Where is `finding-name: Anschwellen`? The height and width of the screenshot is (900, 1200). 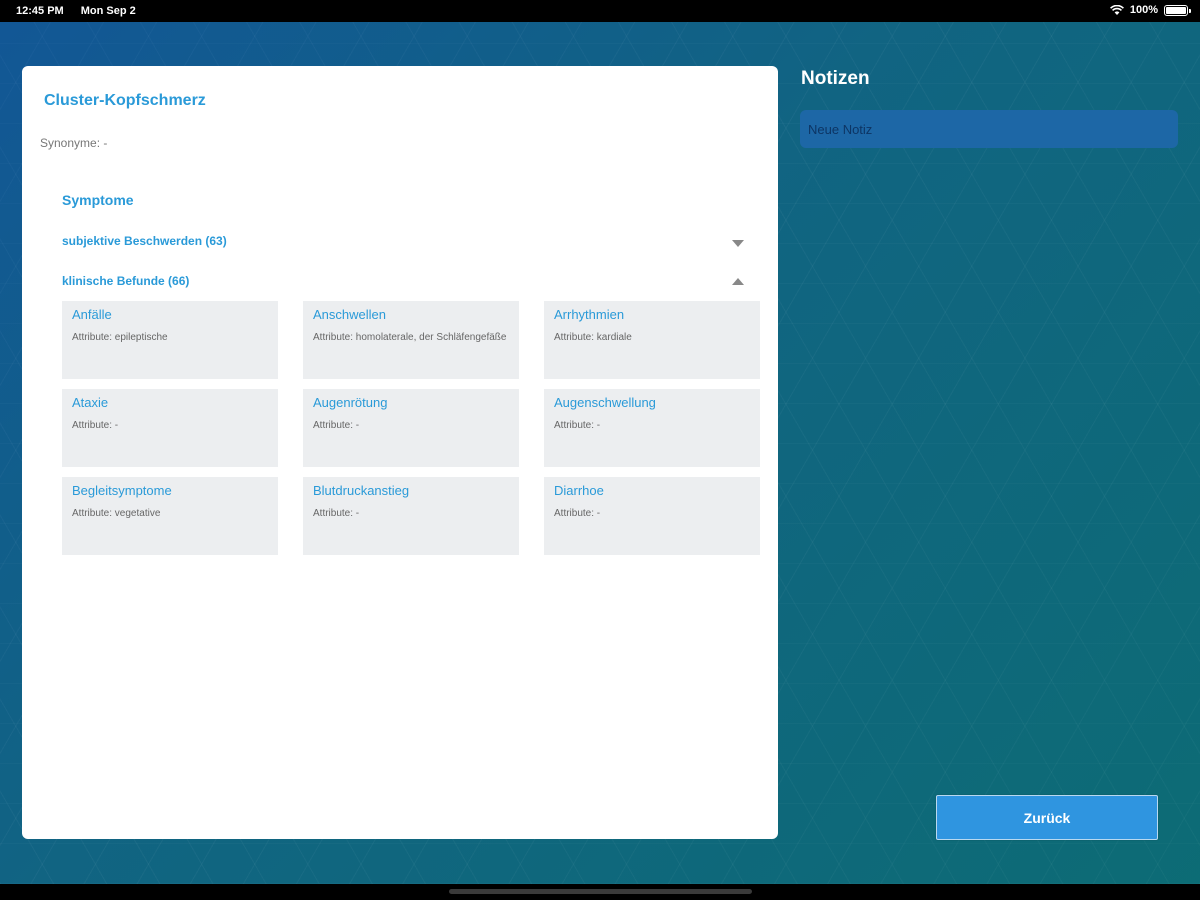 finding-name: Anschwellen is located at coordinates (349, 314).